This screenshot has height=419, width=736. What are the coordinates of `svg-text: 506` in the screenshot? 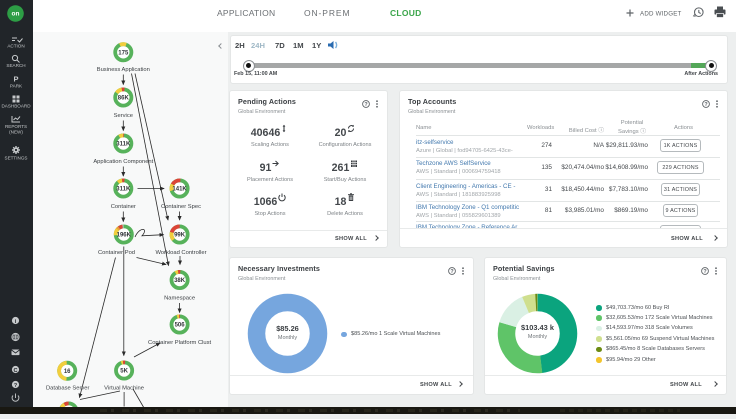 It's located at (180, 326).